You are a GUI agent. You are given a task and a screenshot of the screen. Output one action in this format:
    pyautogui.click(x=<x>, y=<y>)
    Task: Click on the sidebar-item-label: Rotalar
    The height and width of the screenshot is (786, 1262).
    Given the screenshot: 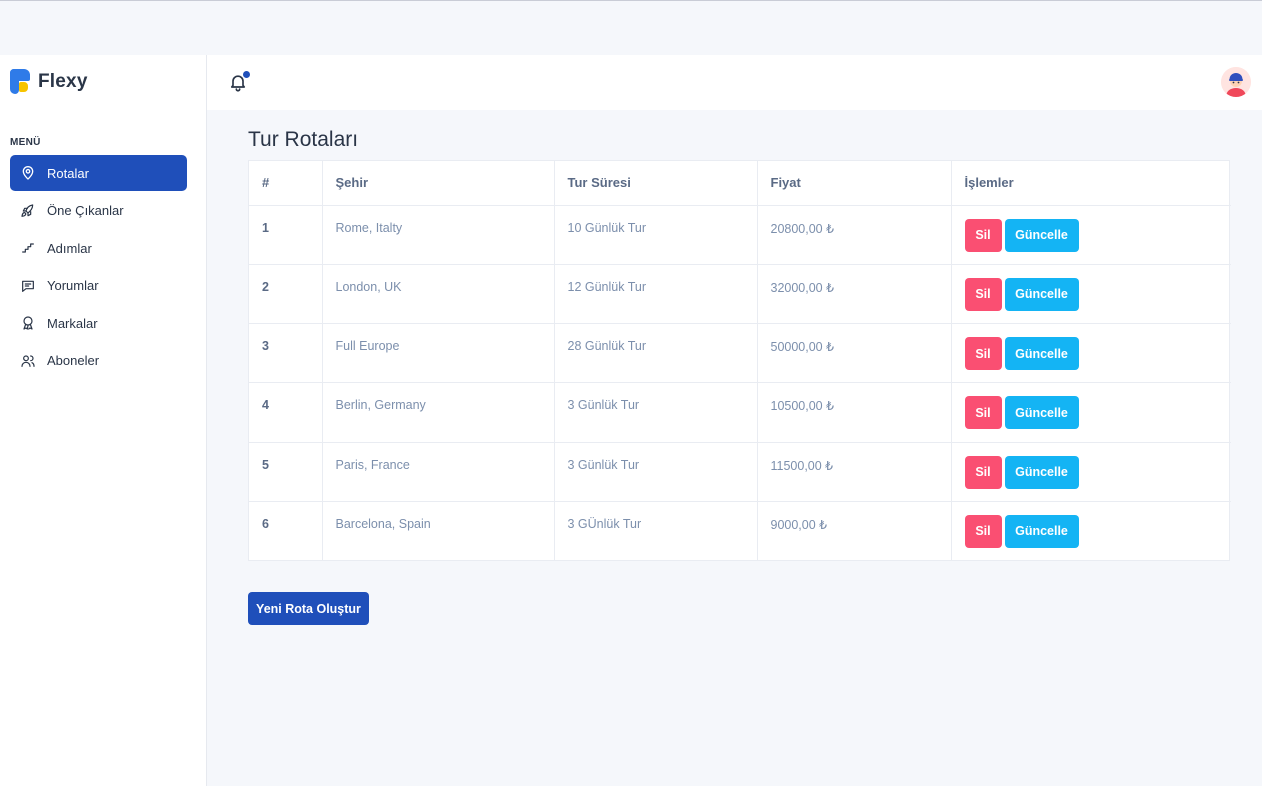 What is the action you would take?
    pyautogui.click(x=68, y=173)
    